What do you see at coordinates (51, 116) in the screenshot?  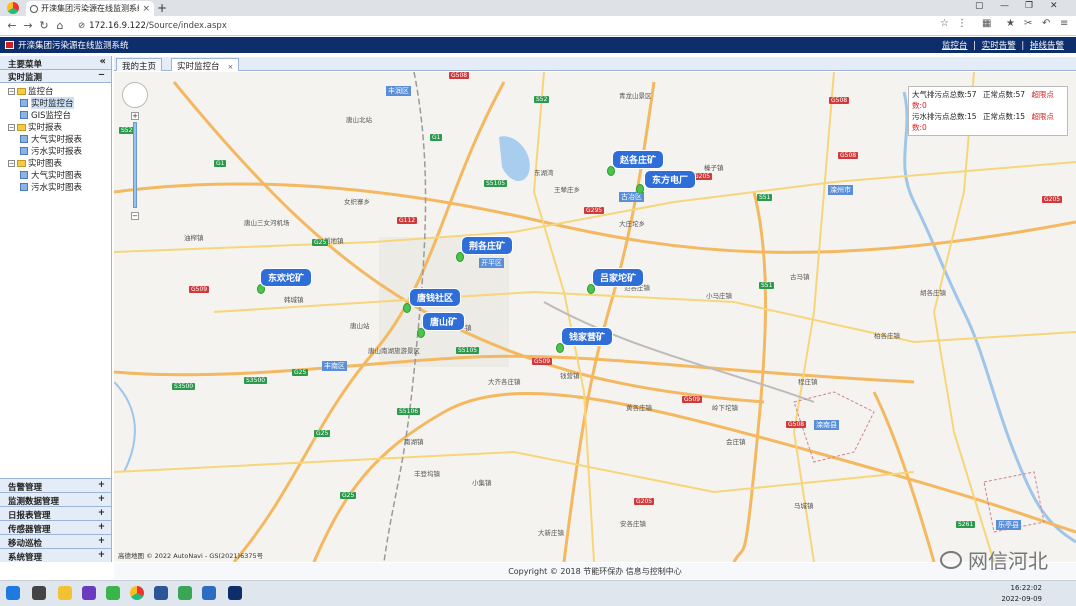 I see `tree-item-label: GIS监控台` at bounding box center [51, 116].